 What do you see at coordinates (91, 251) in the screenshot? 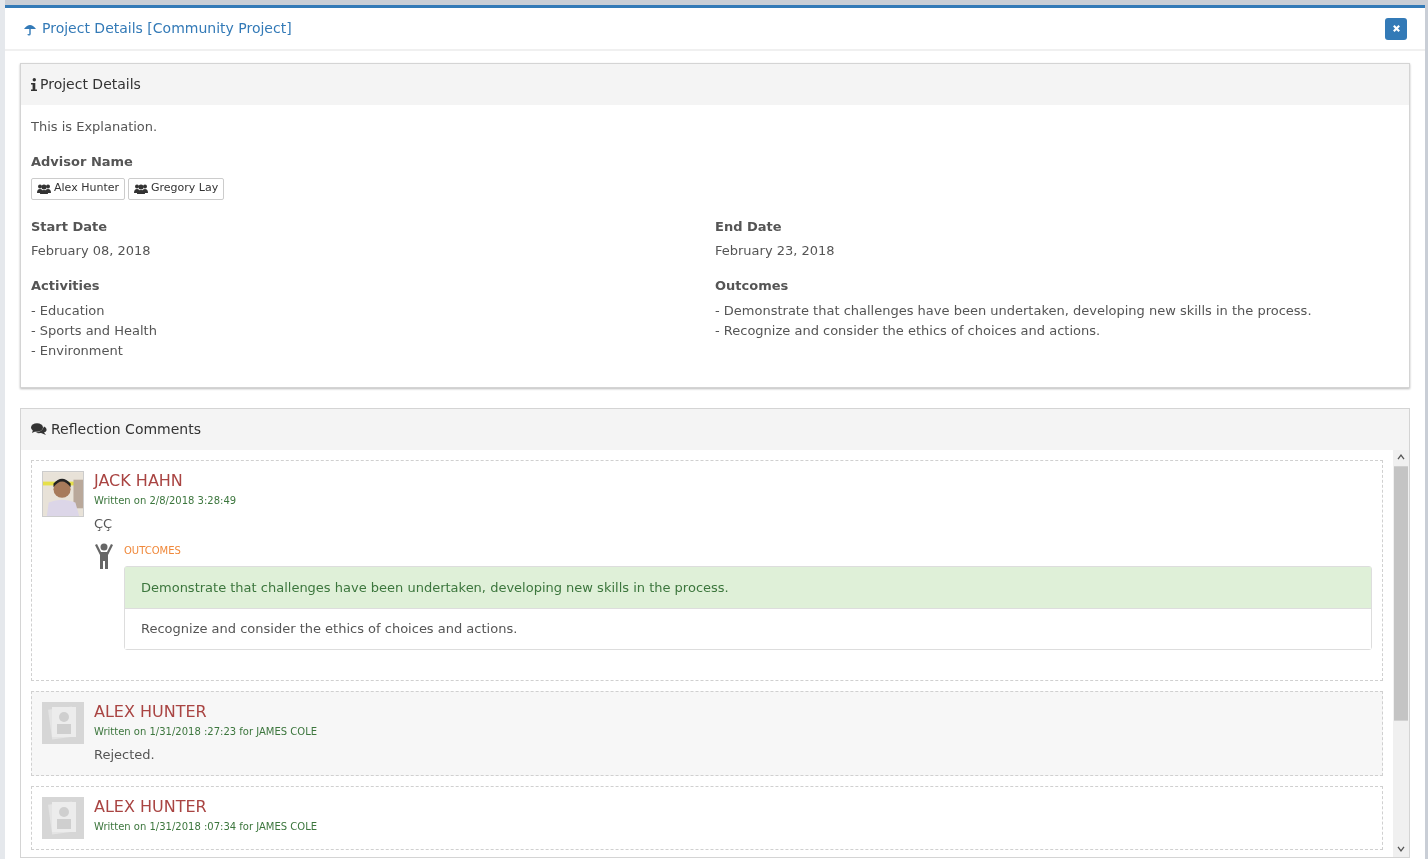
I see `field-value: February 08, 2018` at bounding box center [91, 251].